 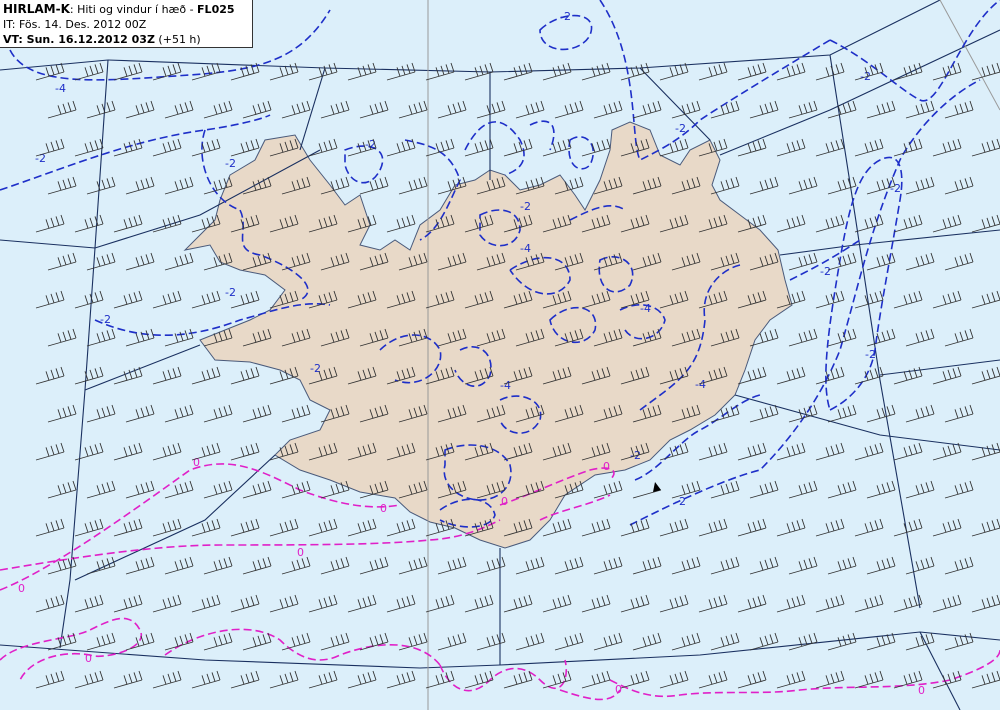 I want to click on title-line: HIRLAM-K: Hiti og vindur í hæð - FL025, so click(x=126, y=9).